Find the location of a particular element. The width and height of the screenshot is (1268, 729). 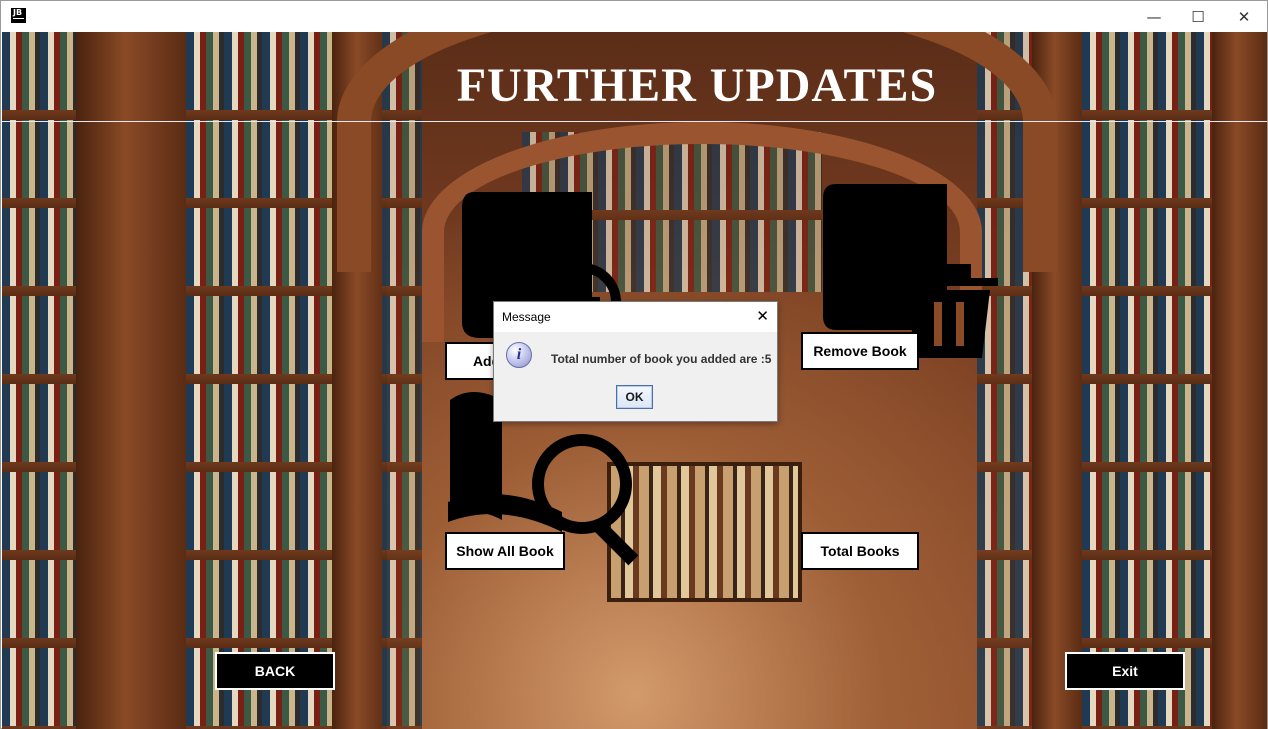

minimize-button: — is located at coordinates (1154, 16).